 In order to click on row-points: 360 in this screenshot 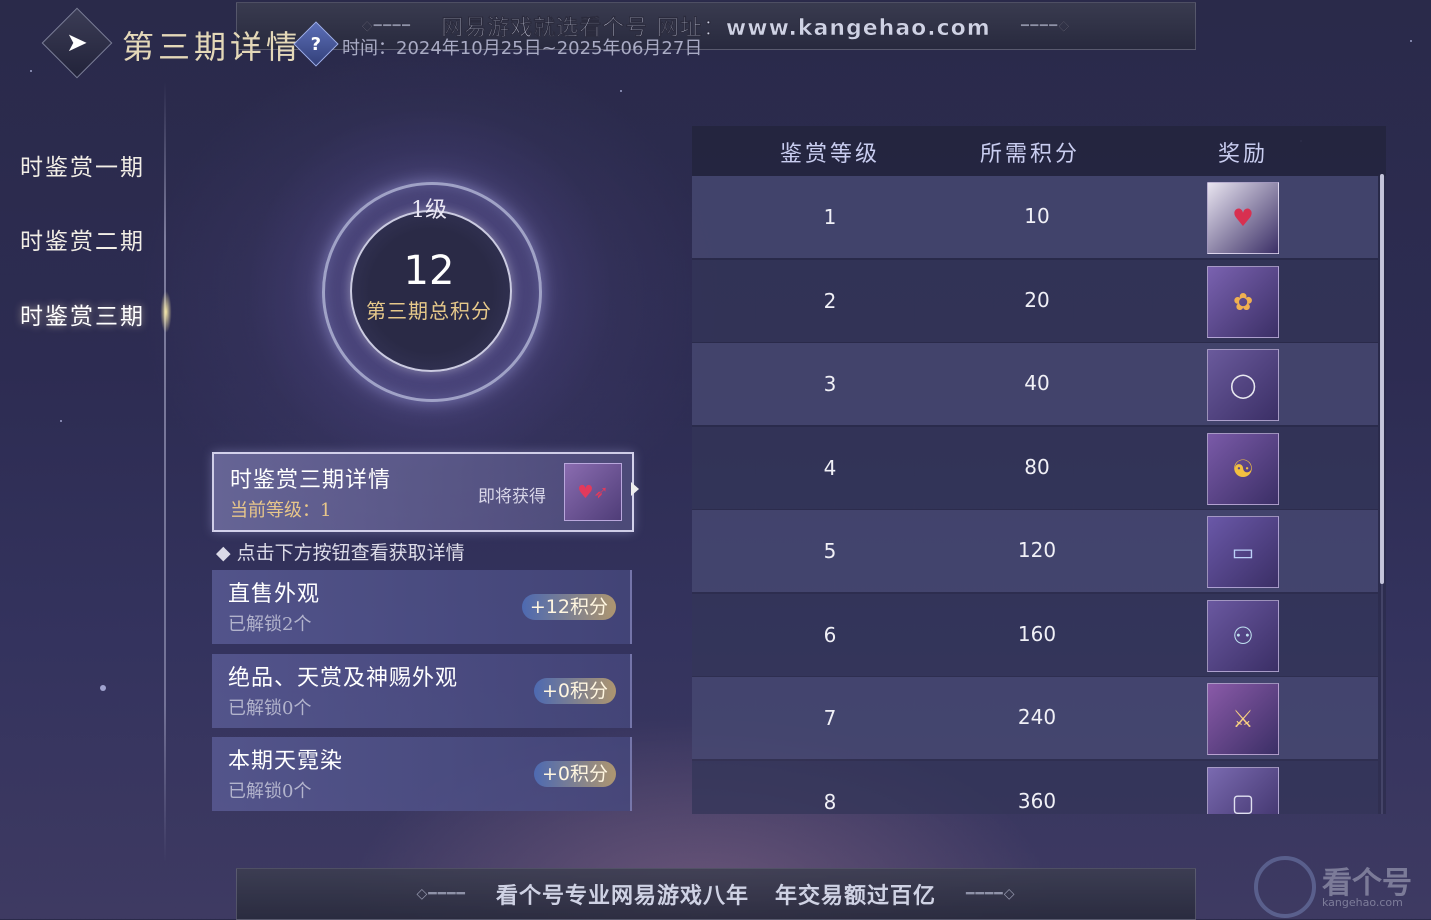, I will do `click(1037, 800)`.